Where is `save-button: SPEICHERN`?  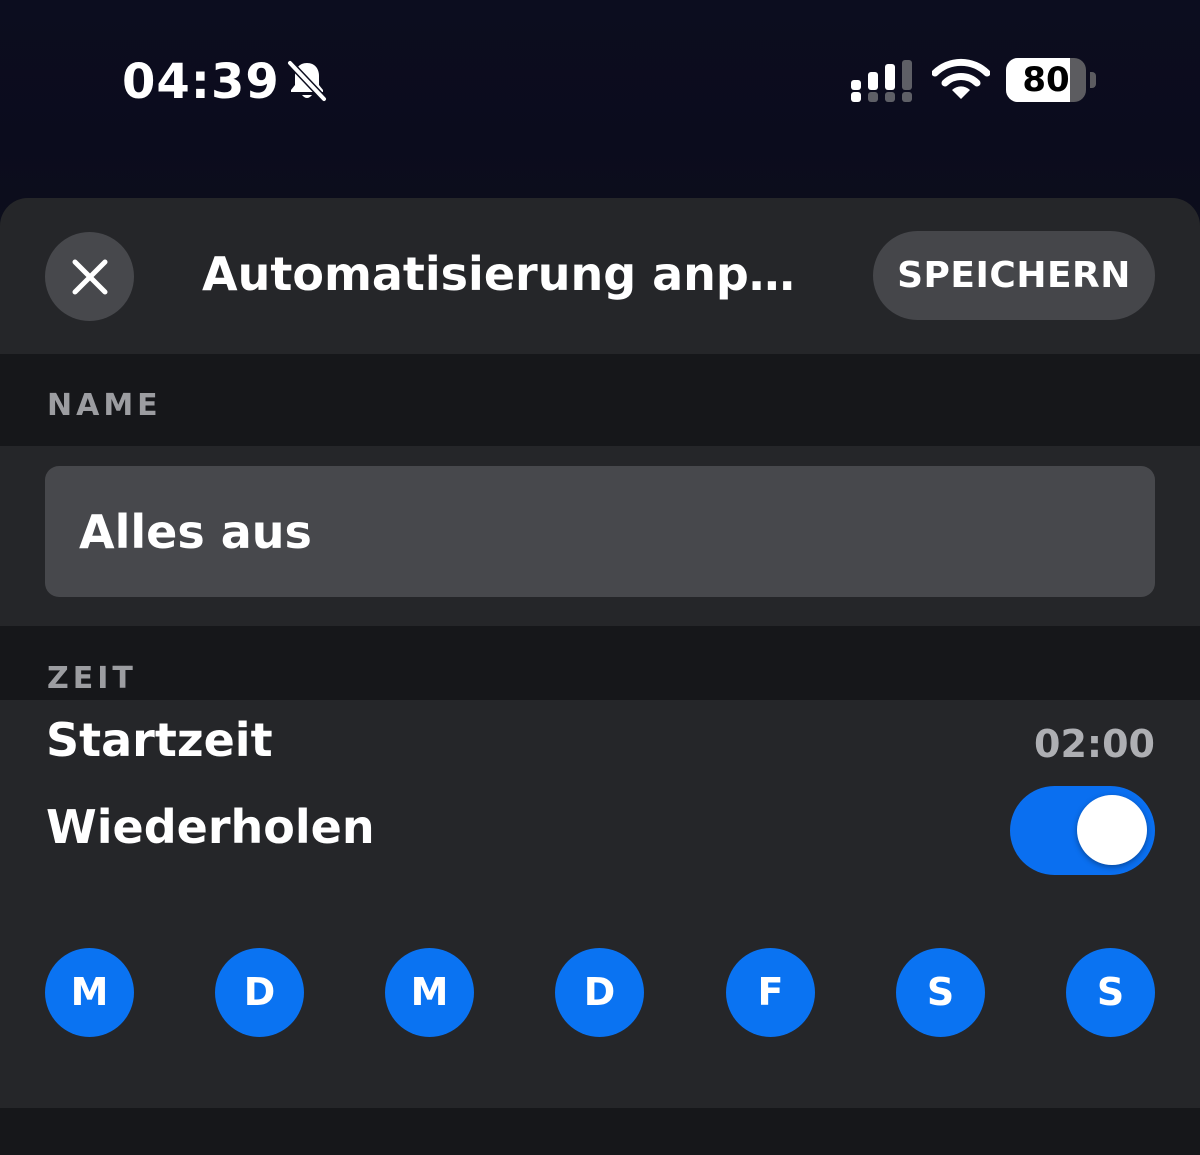
save-button: SPEICHERN is located at coordinates (1014, 275).